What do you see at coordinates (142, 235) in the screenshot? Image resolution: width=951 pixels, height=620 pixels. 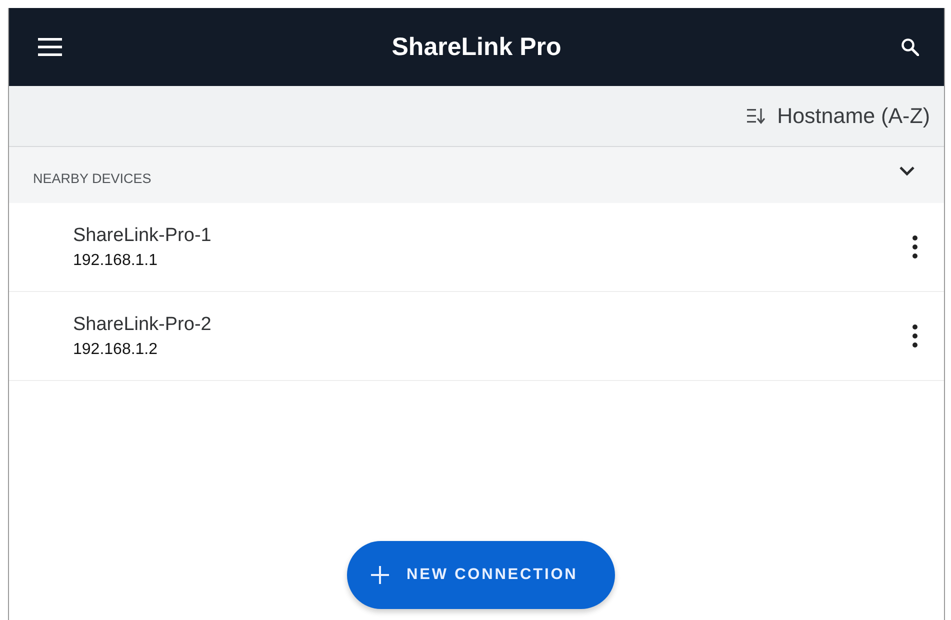 I see `device-name: ShareLink-Pro-1` at bounding box center [142, 235].